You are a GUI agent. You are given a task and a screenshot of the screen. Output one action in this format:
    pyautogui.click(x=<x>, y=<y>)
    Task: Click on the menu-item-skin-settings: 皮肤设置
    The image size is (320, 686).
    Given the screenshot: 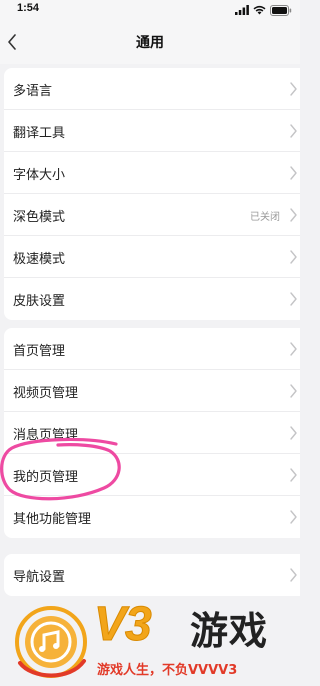 What is the action you would take?
    pyautogui.click(x=152, y=299)
    